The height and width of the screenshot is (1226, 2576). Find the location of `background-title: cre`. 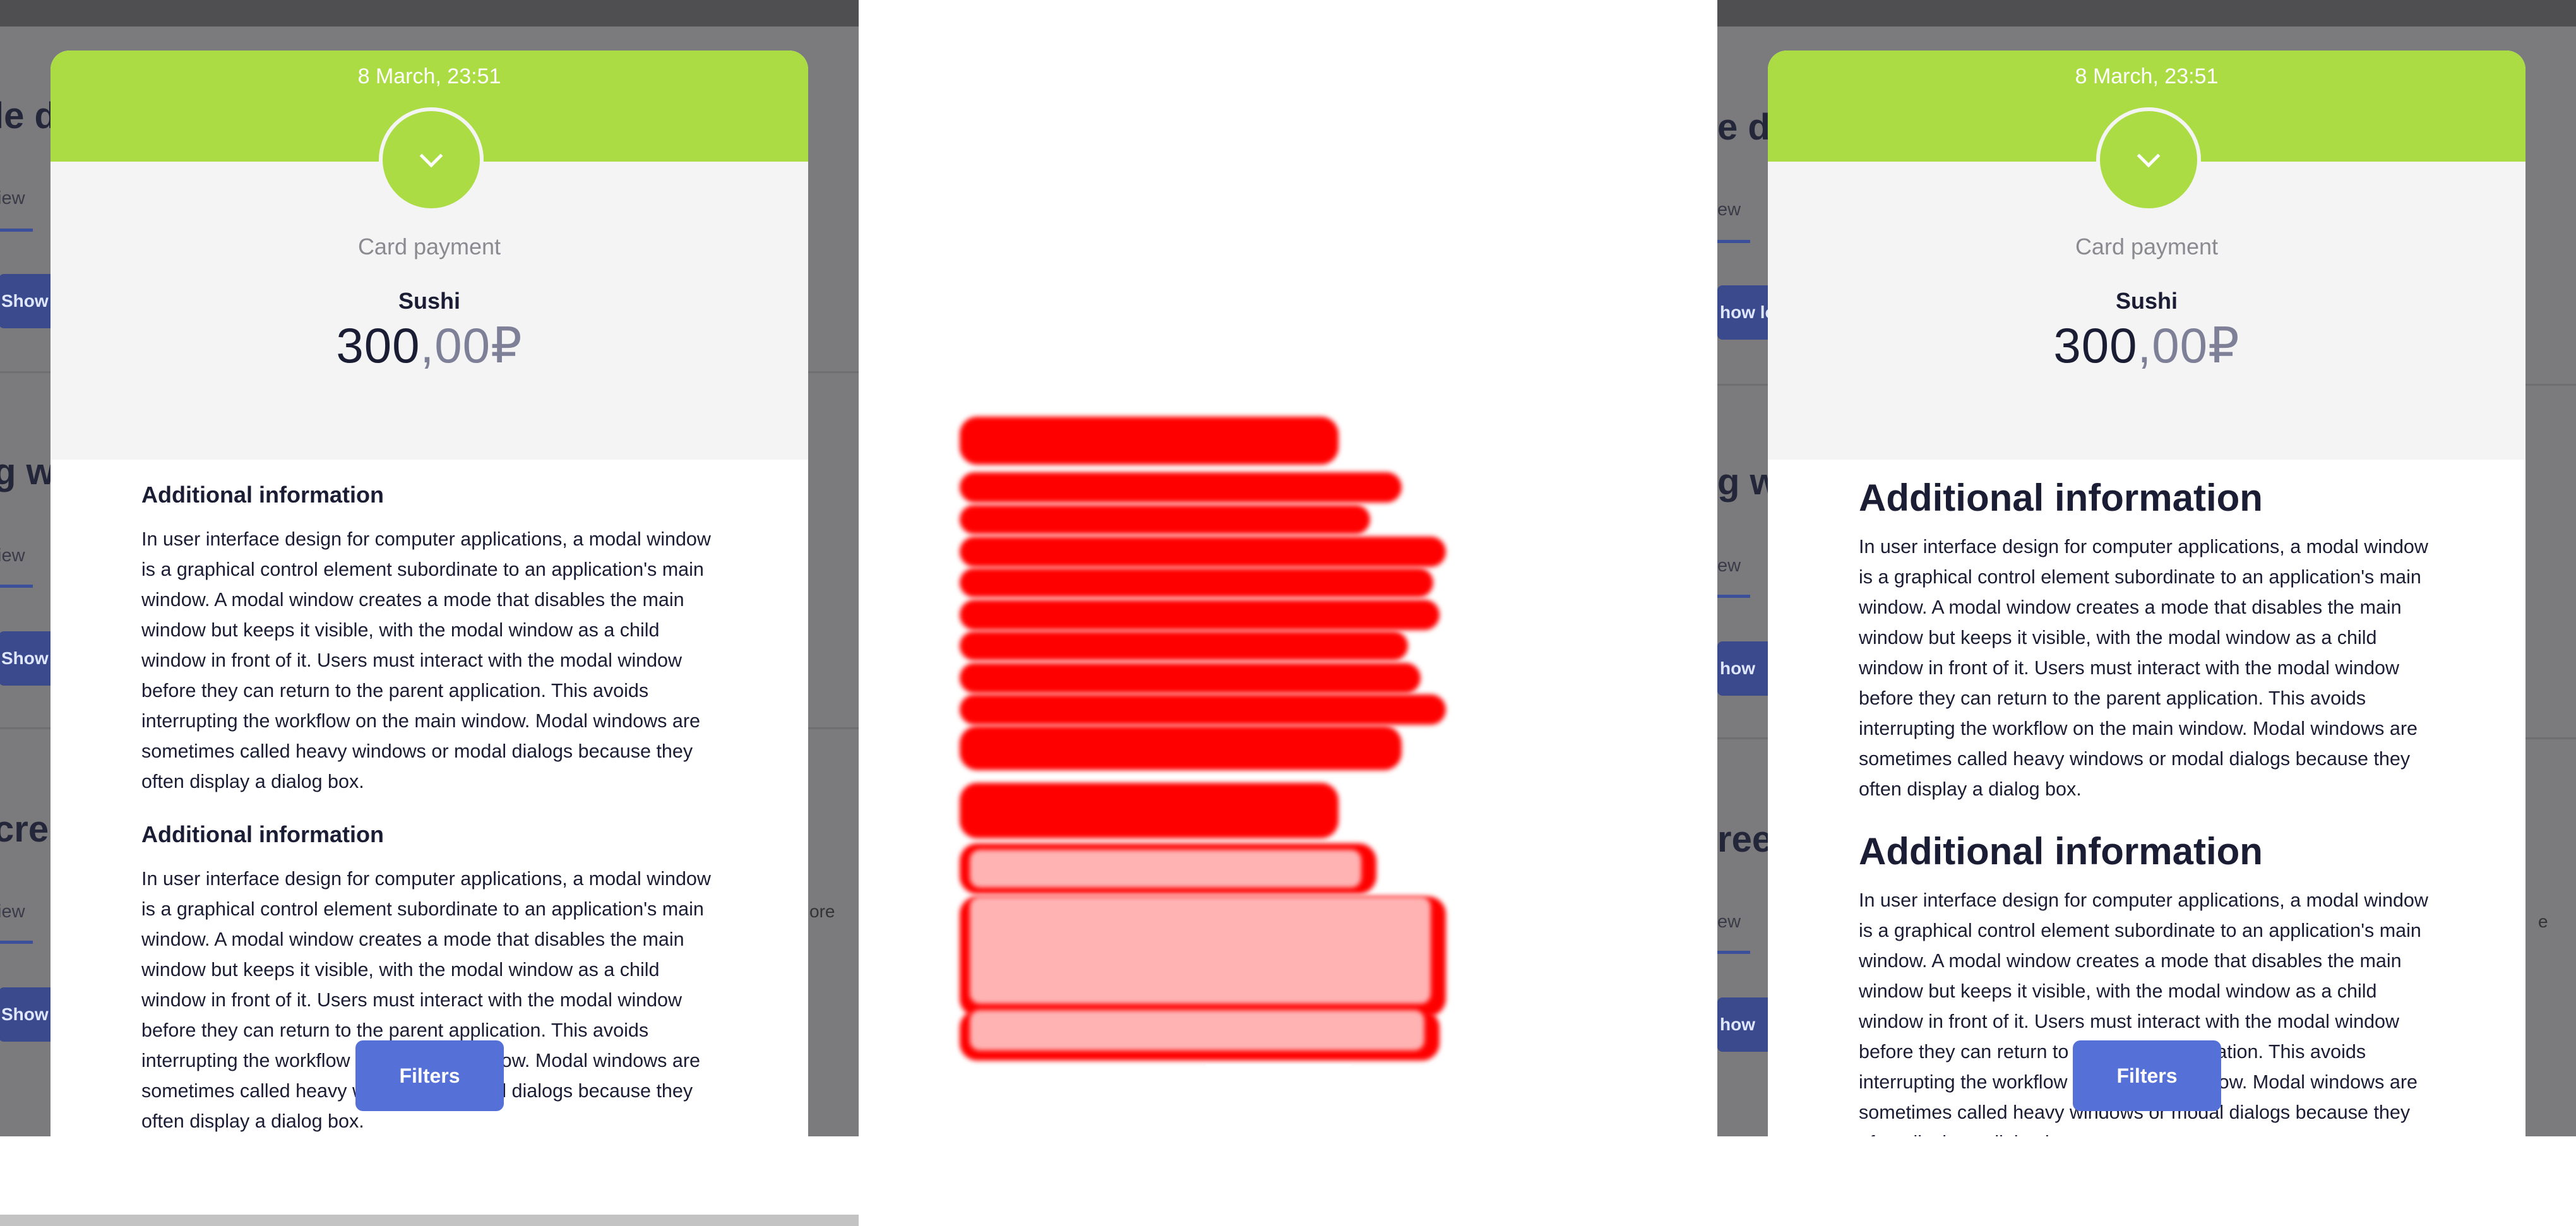

background-title: cre is located at coordinates (24, 829).